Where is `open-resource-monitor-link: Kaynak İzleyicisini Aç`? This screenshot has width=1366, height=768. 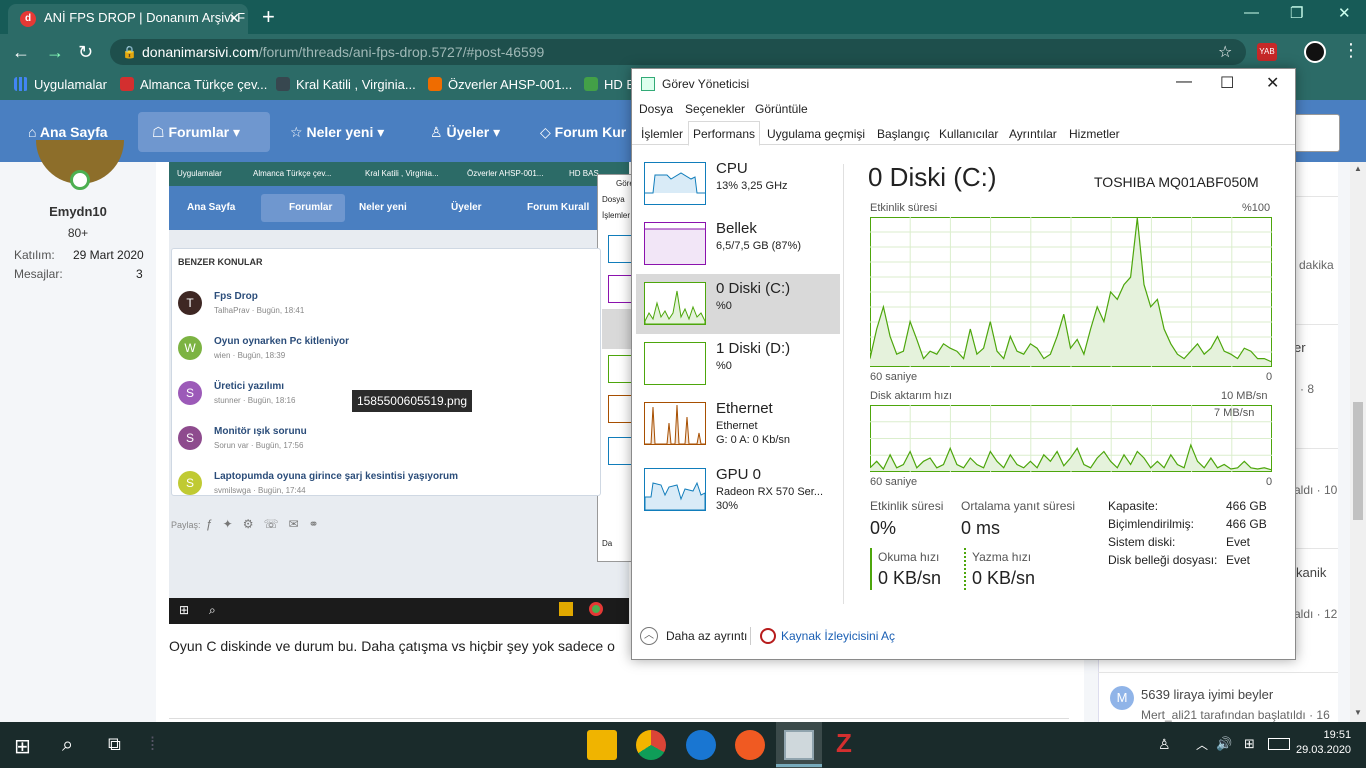 open-resource-monitor-link: Kaynak İzleyicisini Aç is located at coordinates (838, 636).